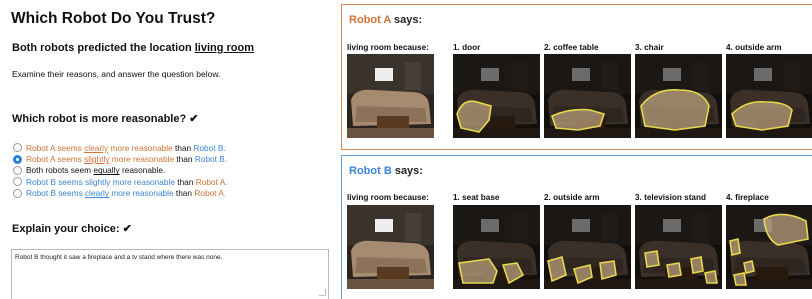 The image size is (812, 299). I want to click on robot-b-says: says:, so click(407, 171).